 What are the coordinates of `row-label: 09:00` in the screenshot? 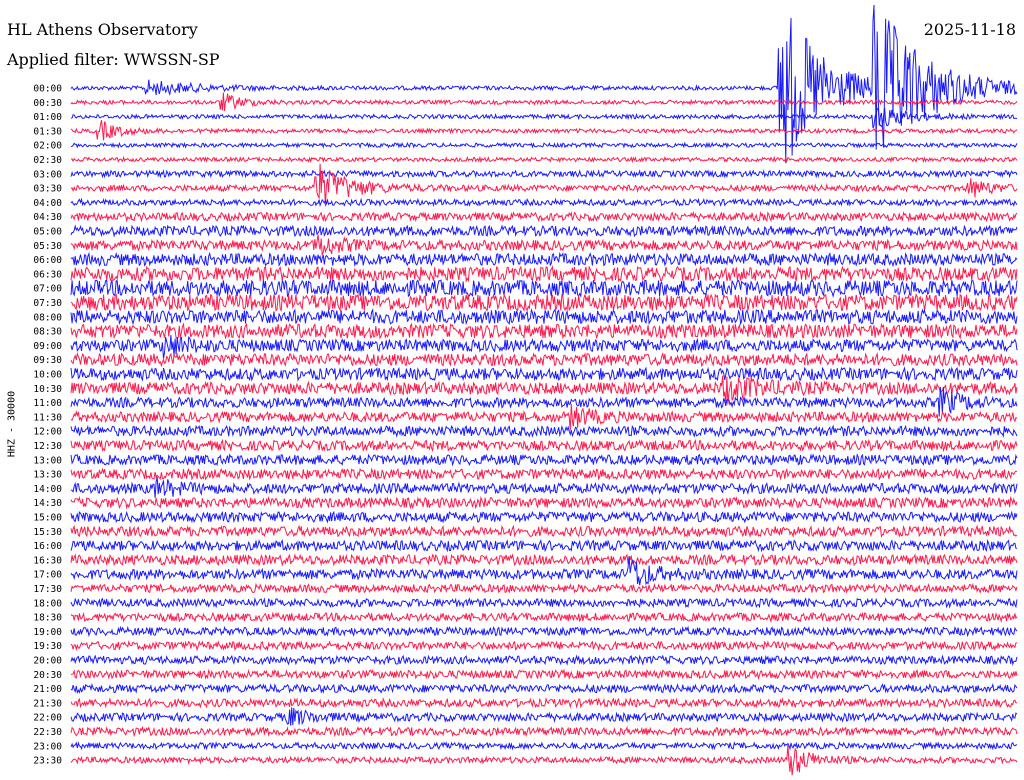 It's located at (47, 346).